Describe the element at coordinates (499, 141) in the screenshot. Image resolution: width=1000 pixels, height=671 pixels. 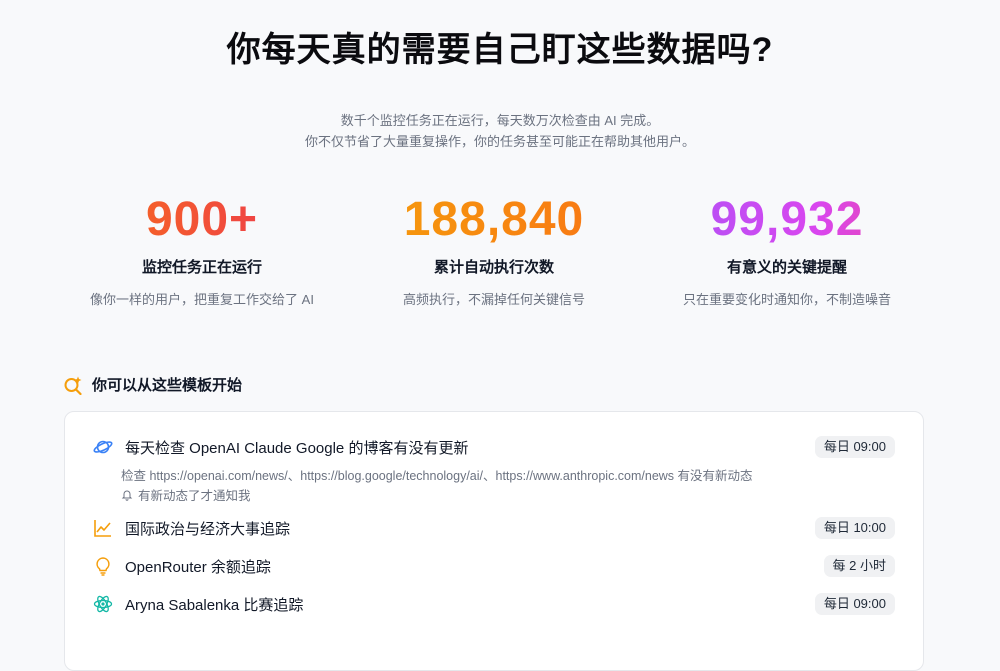
I see `hero-subtitle-line2: 你不仅节省了大量重复操作，你的任务甚至可能正在帮助其他用户。` at that location.